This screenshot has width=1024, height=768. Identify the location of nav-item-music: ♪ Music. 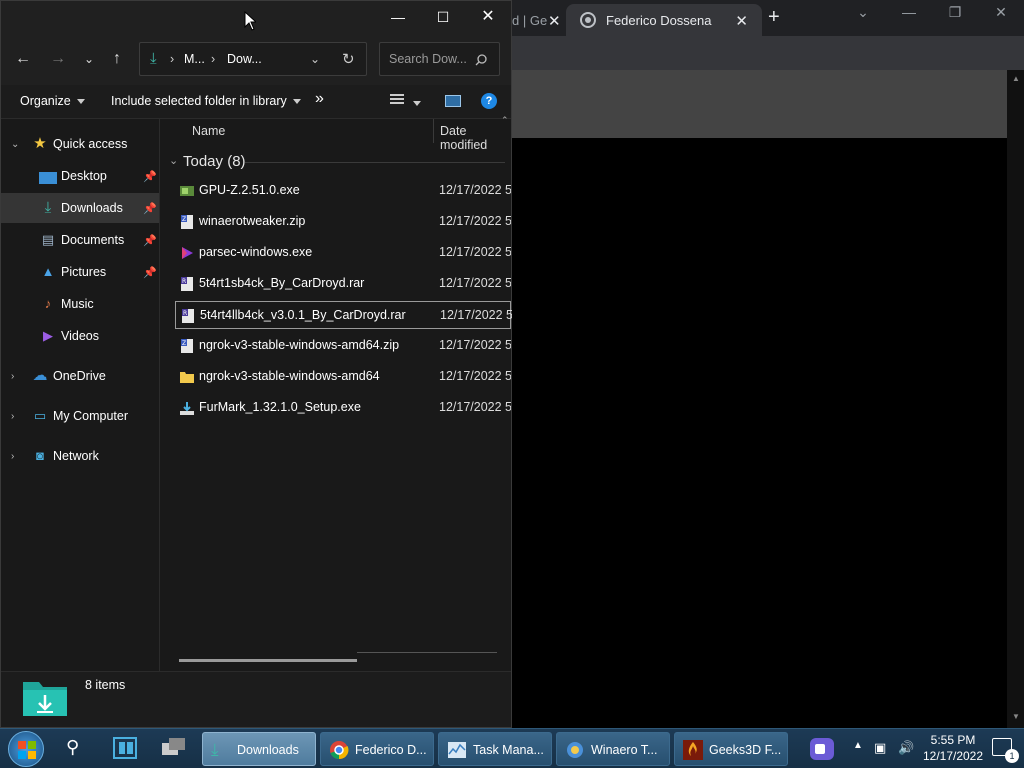
(80, 304).